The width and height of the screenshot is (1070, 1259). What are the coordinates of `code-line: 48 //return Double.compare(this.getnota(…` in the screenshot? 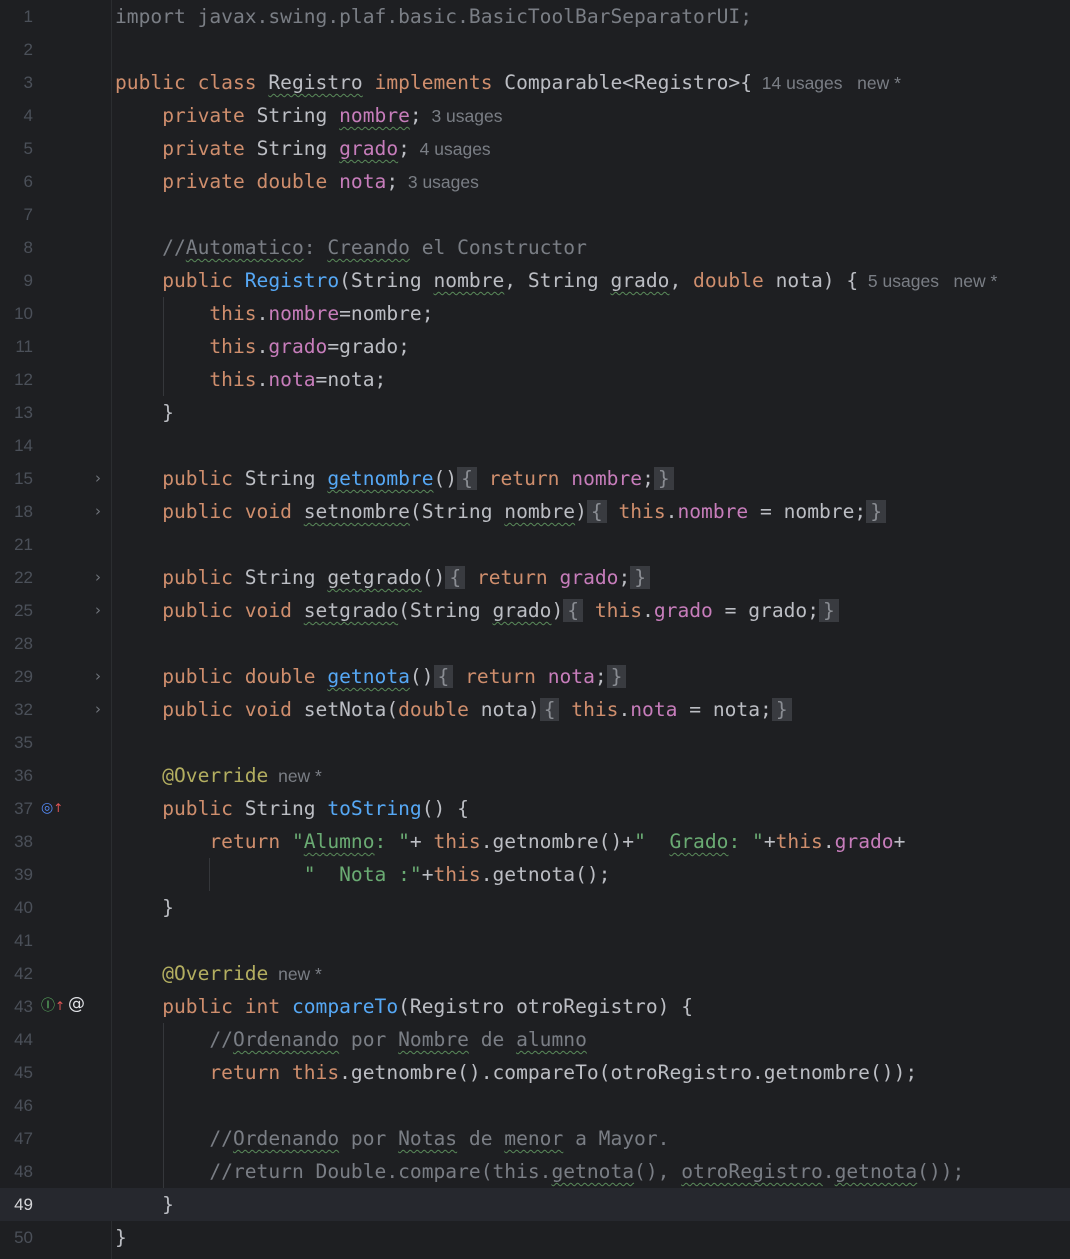 It's located at (535, 1171).